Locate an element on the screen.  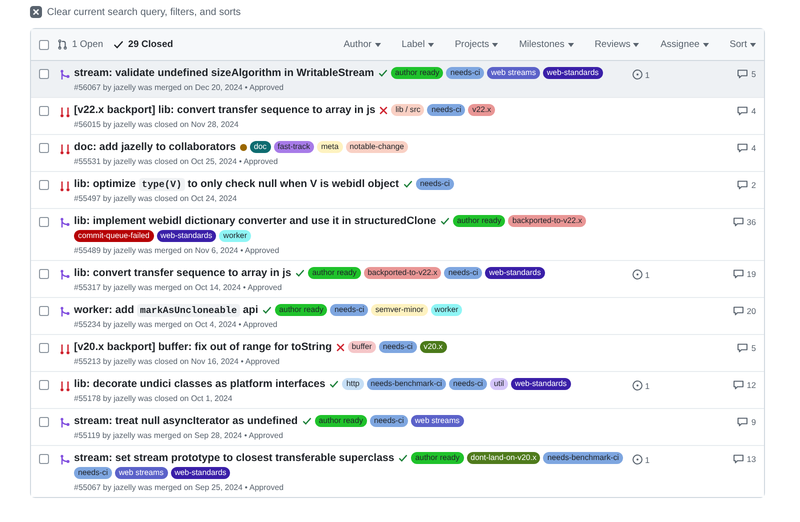
comment-count: 36 is located at coordinates (751, 222).